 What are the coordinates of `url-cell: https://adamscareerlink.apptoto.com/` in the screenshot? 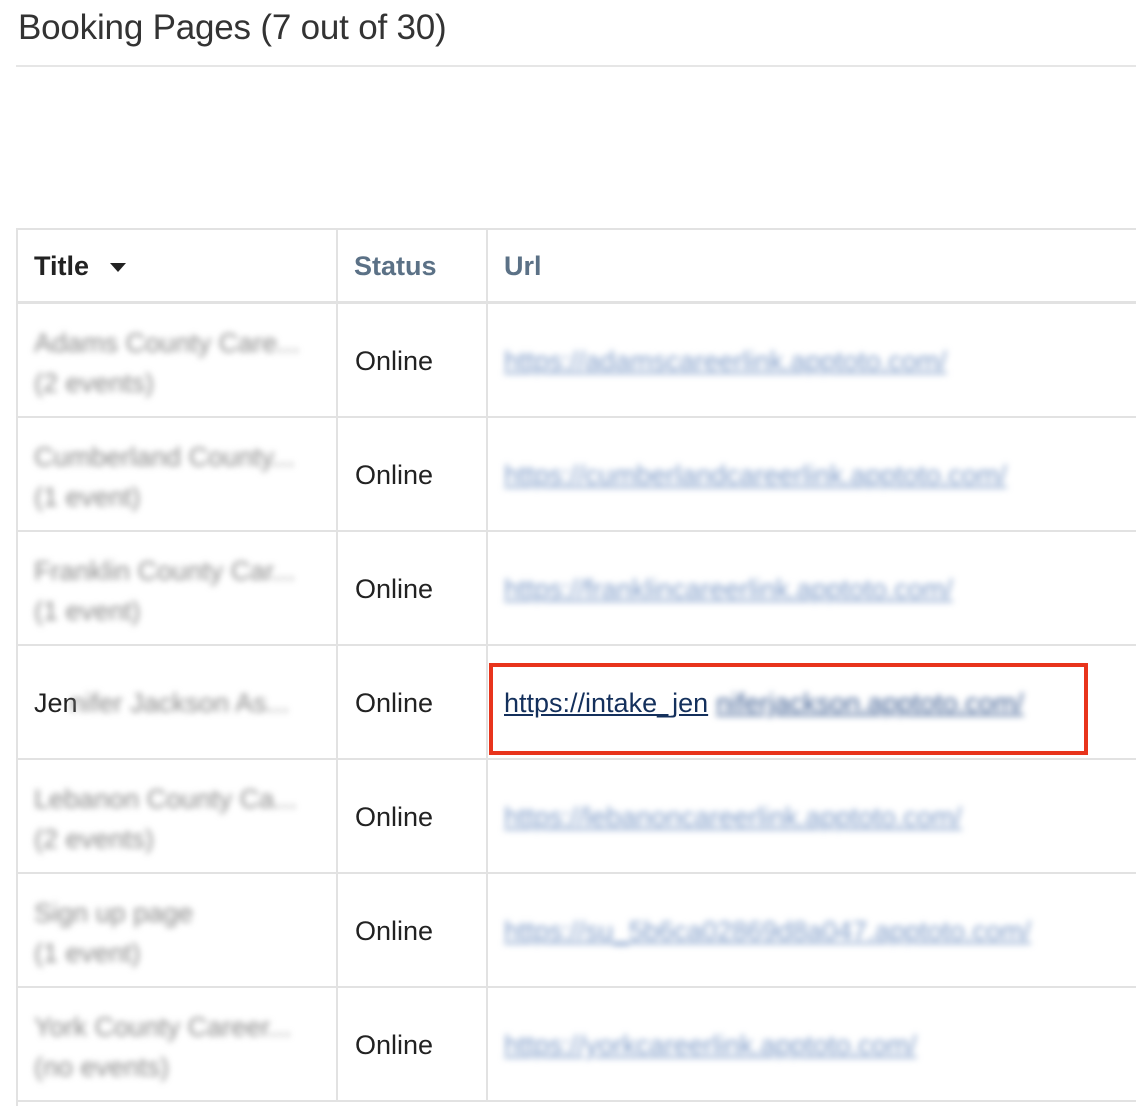 It's located at (812, 360).